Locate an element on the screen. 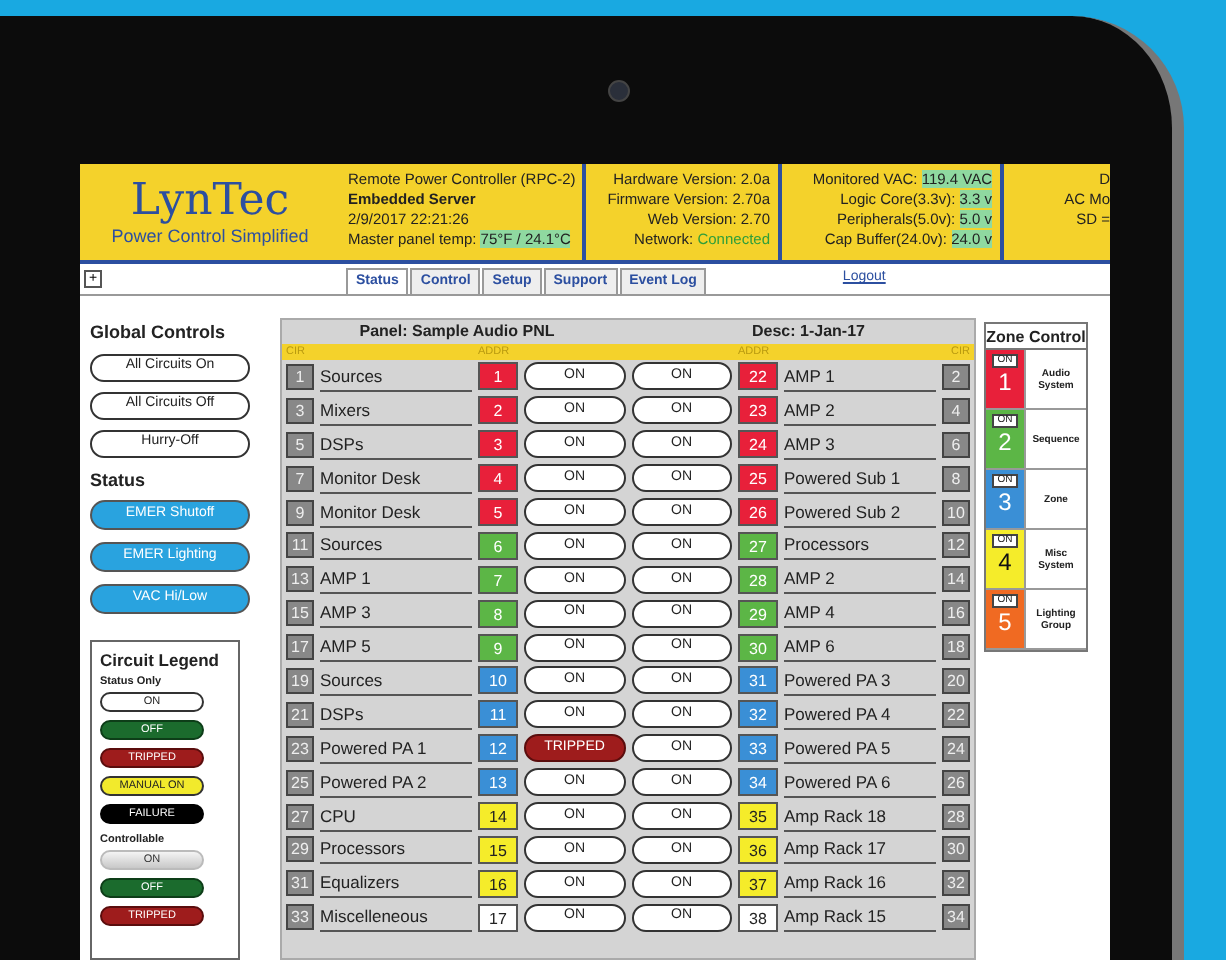 The width and height of the screenshot is (1226, 960). circuit-name: Equalizers is located at coordinates (396, 883).